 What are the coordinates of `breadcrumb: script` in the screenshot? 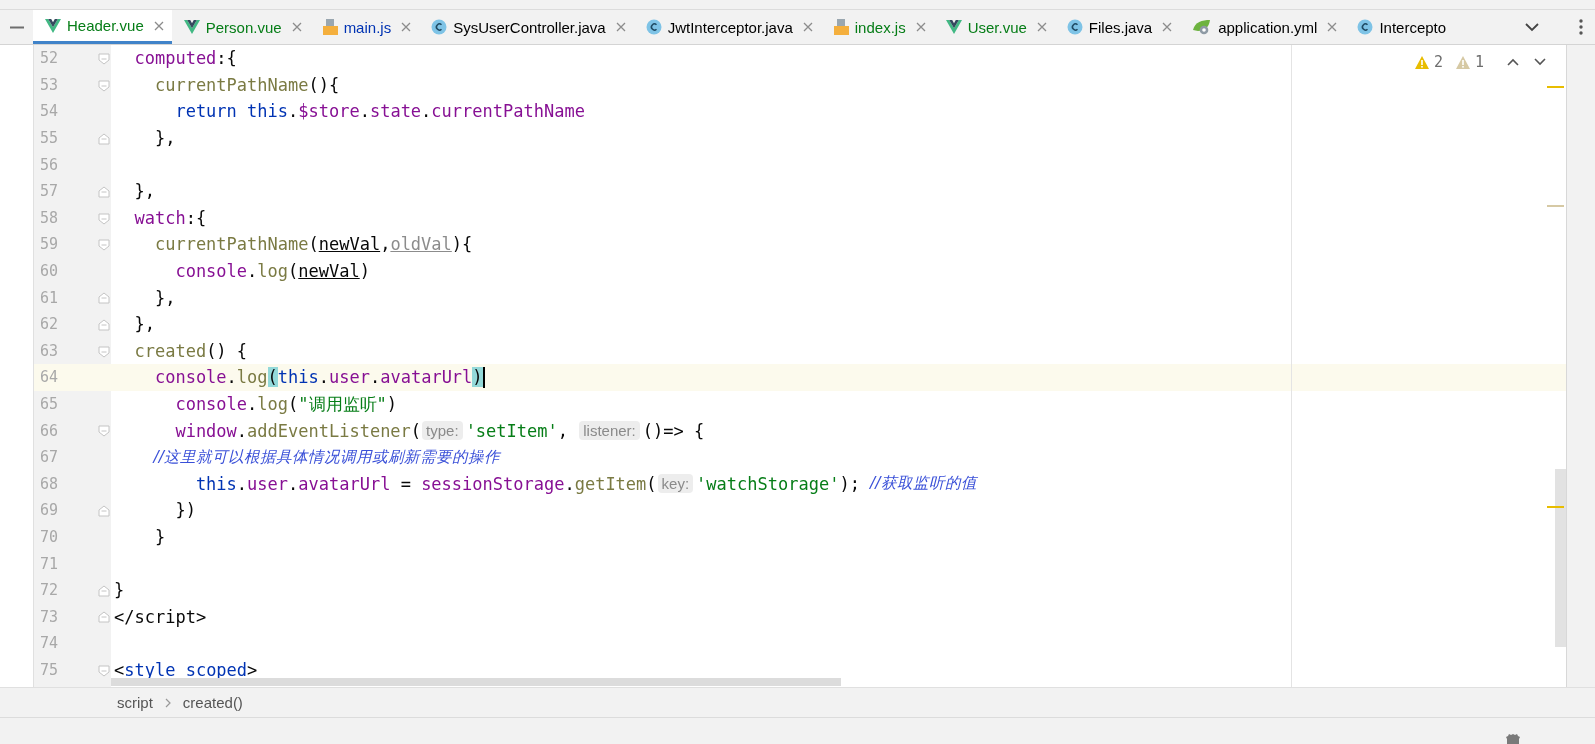 It's located at (135, 702).